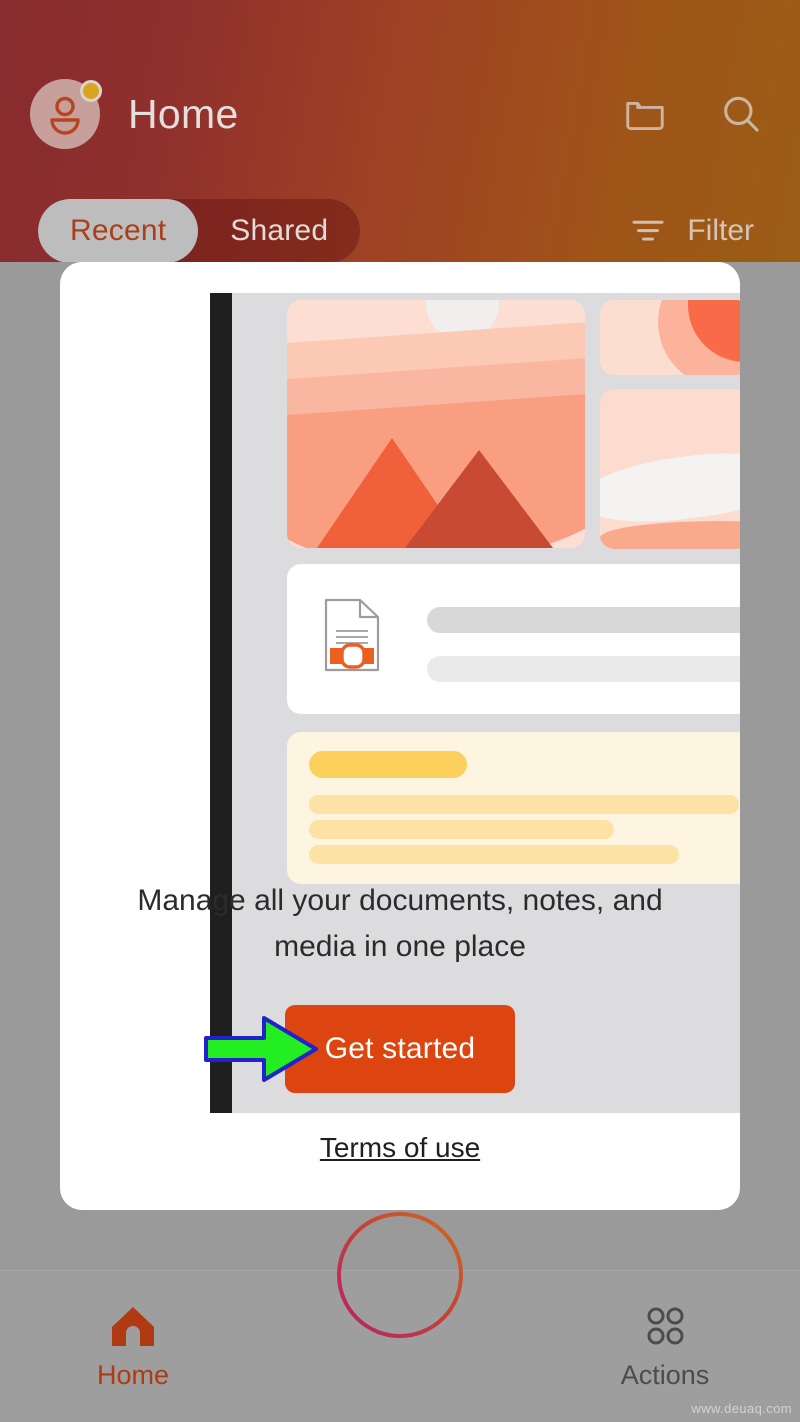 The height and width of the screenshot is (1422, 800). I want to click on nav-label-home: Home, so click(133, 1375).